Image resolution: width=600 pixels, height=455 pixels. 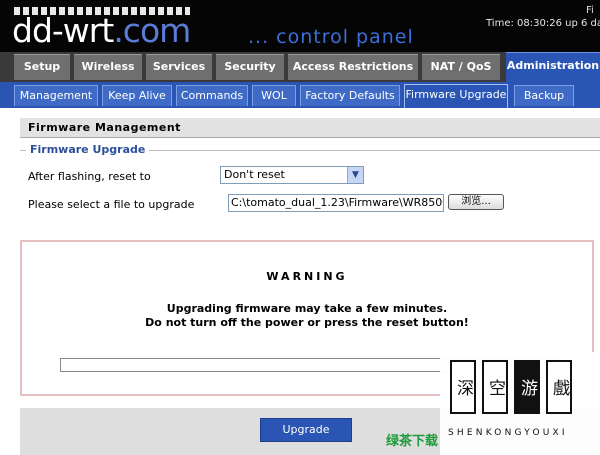 What do you see at coordinates (463, 387) in the screenshot?
I see `watermark-char-1: 深` at bounding box center [463, 387].